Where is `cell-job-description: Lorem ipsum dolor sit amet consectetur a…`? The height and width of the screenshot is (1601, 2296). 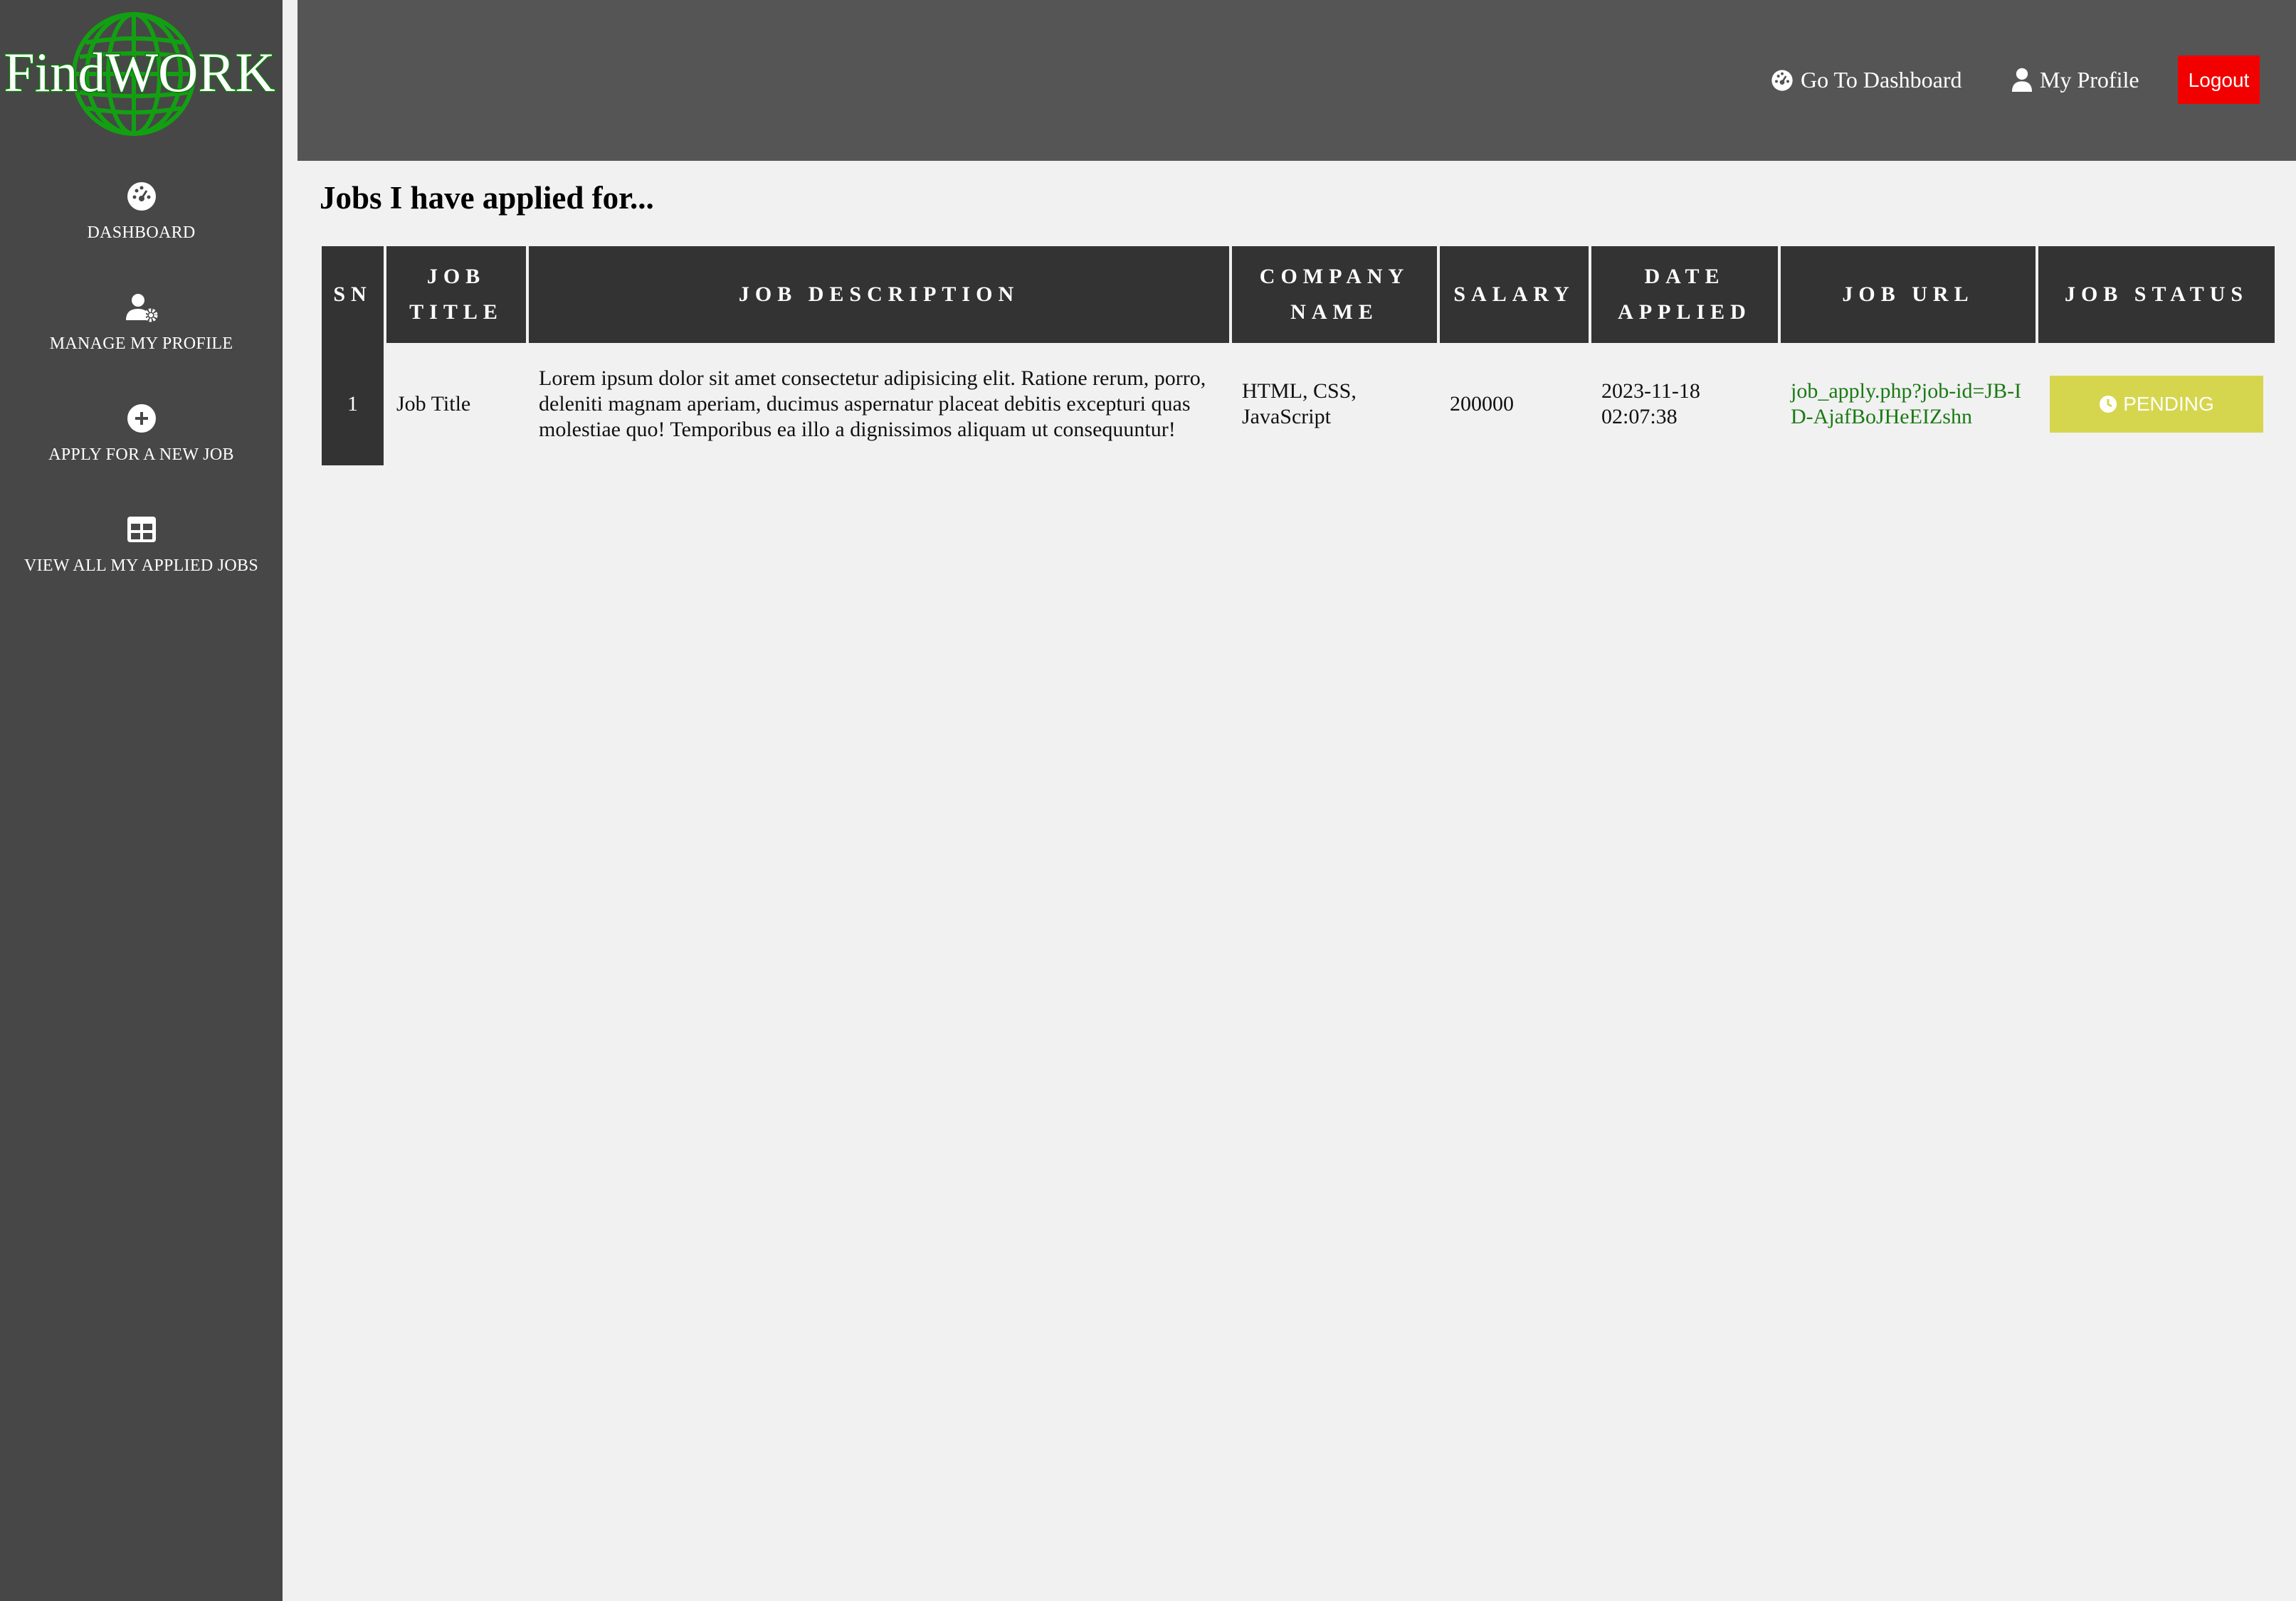
cell-job-description: Lorem ipsum dolor sit amet consectetur a… is located at coordinates (872, 403).